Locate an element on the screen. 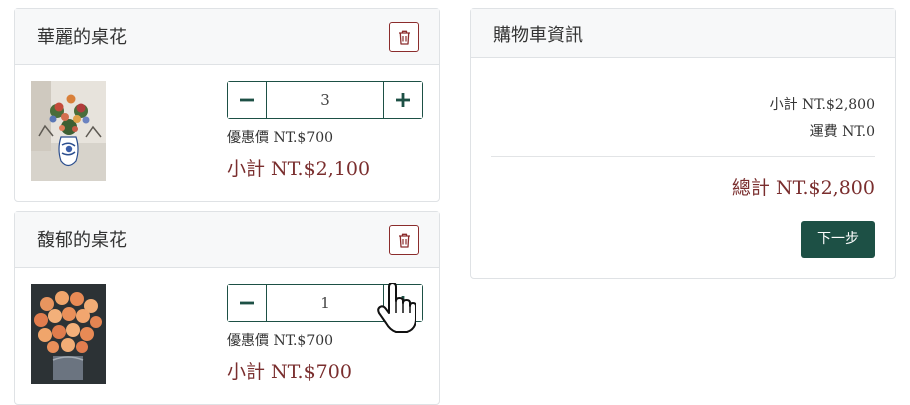 The height and width of the screenshot is (405, 910). hand-pointer-icon is located at coordinates (396, 308).